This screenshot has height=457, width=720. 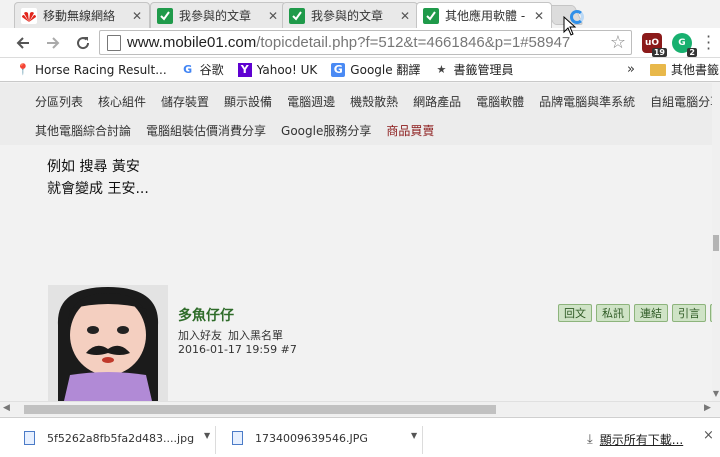 I want to click on menu-icon: · · ·, so click(x=709, y=43).